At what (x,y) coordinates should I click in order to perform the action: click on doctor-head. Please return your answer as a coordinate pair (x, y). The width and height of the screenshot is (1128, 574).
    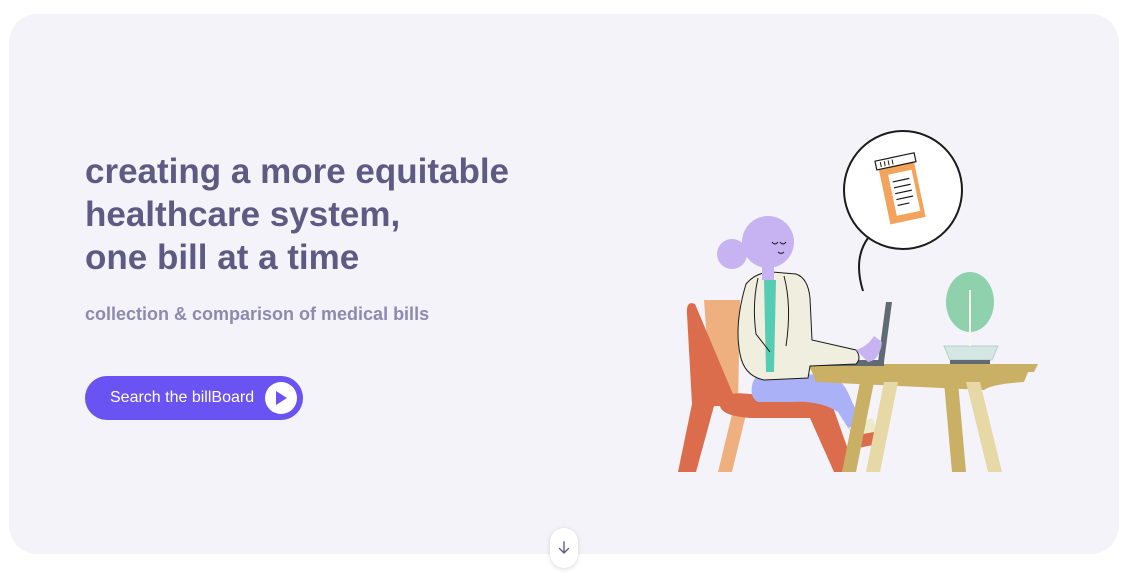
    Looking at the image, I should click on (755, 248).